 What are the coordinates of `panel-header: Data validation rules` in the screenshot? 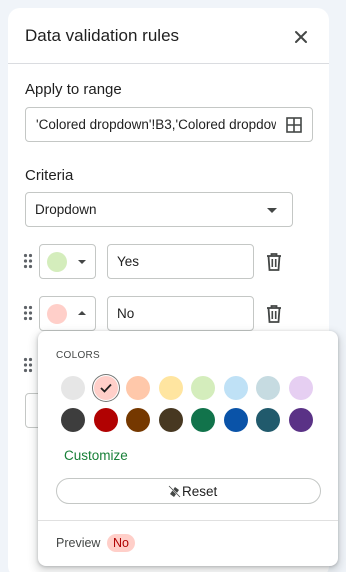 It's located at (168, 36).